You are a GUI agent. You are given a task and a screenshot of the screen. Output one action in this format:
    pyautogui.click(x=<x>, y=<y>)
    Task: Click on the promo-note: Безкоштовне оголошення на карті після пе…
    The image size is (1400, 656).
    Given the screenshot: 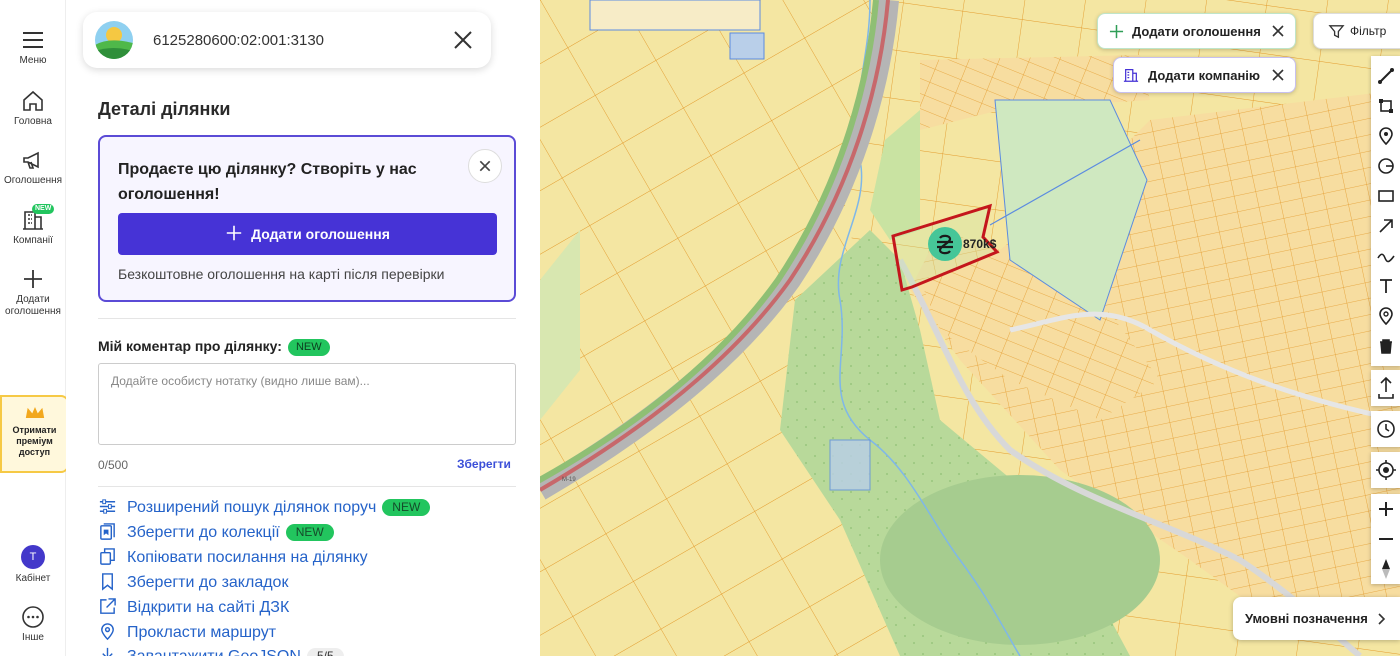 What is the action you would take?
    pyautogui.click(x=281, y=274)
    